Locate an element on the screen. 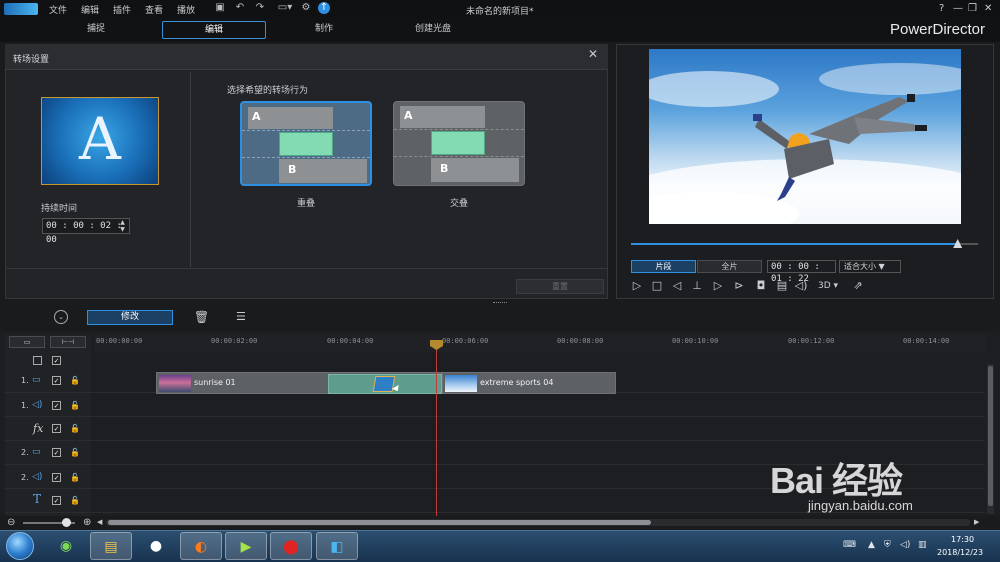 This screenshot has width=1000, height=562. undock-icon: ⇗ is located at coordinates (858, 286).